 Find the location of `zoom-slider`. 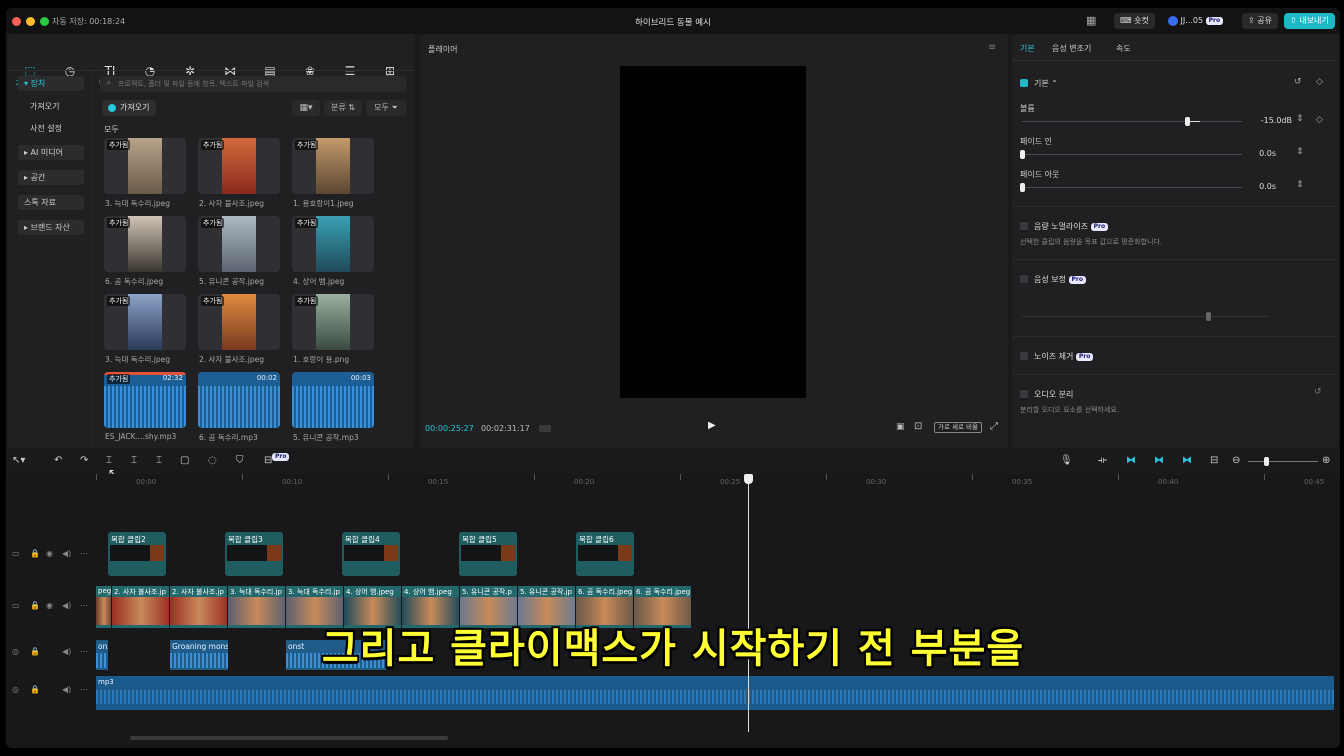

zoom-slider is located at coordinates (1283, 461).